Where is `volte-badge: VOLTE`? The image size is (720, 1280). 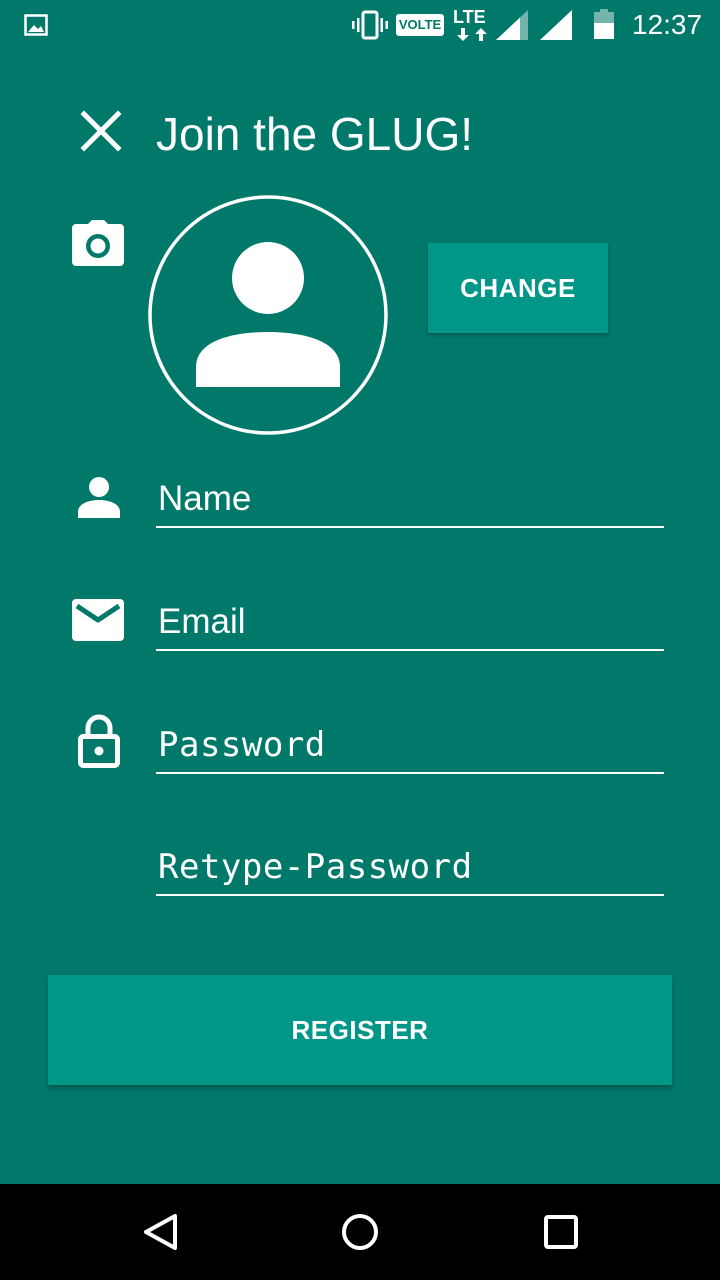
volte-badge: VOLTE is located at coordinates (420, 25).